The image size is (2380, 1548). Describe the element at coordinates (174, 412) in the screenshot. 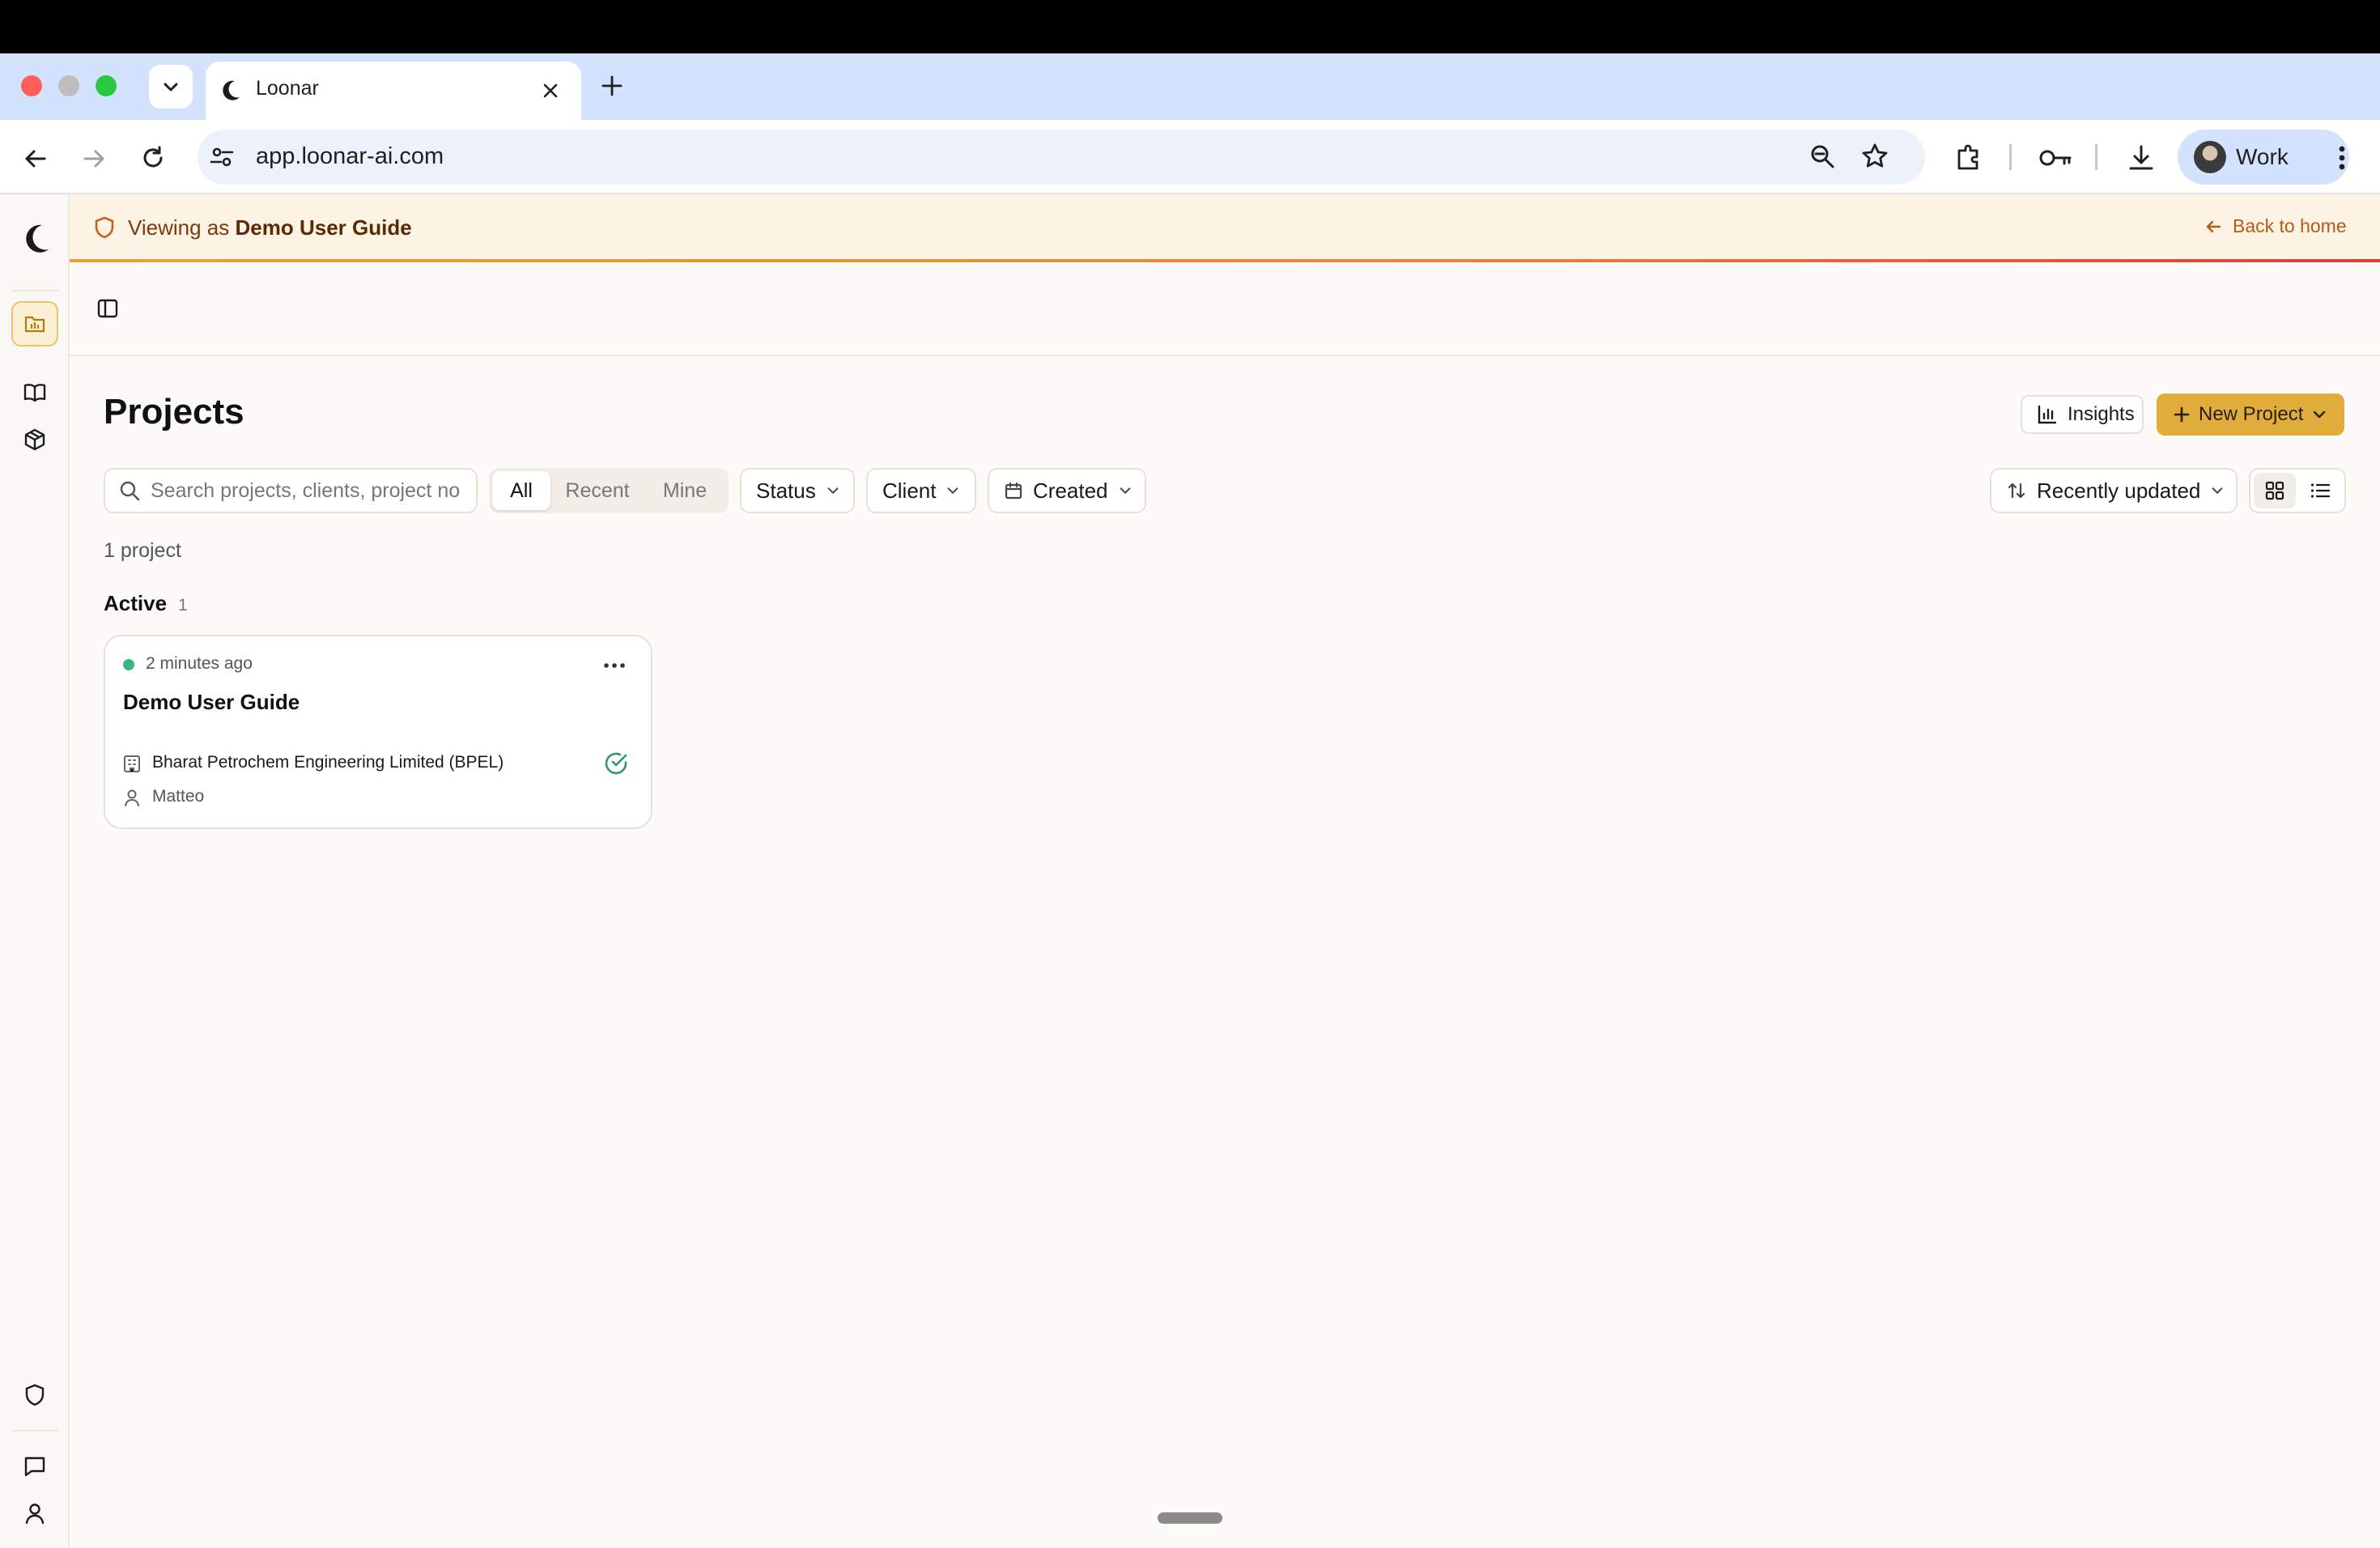

I see `page-title: Projects` at that location.